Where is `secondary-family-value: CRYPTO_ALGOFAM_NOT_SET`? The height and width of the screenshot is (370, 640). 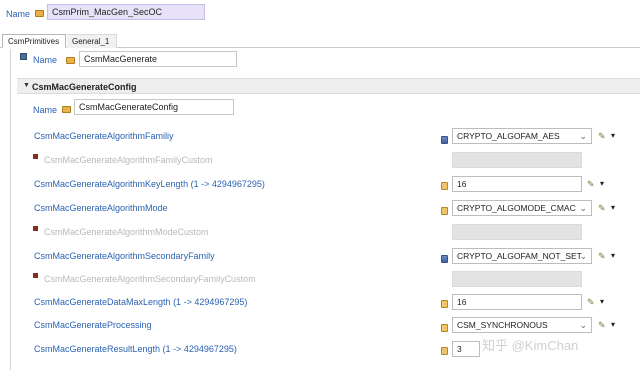
secondary-family-value: CRYPTO_ALGOFAM_NOT_SET is located at coordinates (519, 256).